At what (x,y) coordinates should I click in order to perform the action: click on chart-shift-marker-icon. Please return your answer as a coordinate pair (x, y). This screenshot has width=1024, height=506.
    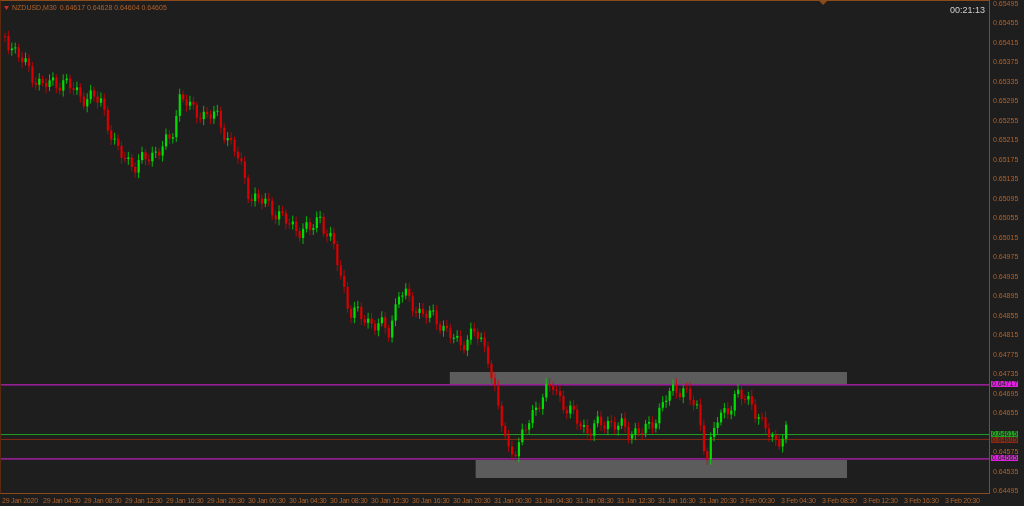
    Looking at the image, I should click on (823, 3).